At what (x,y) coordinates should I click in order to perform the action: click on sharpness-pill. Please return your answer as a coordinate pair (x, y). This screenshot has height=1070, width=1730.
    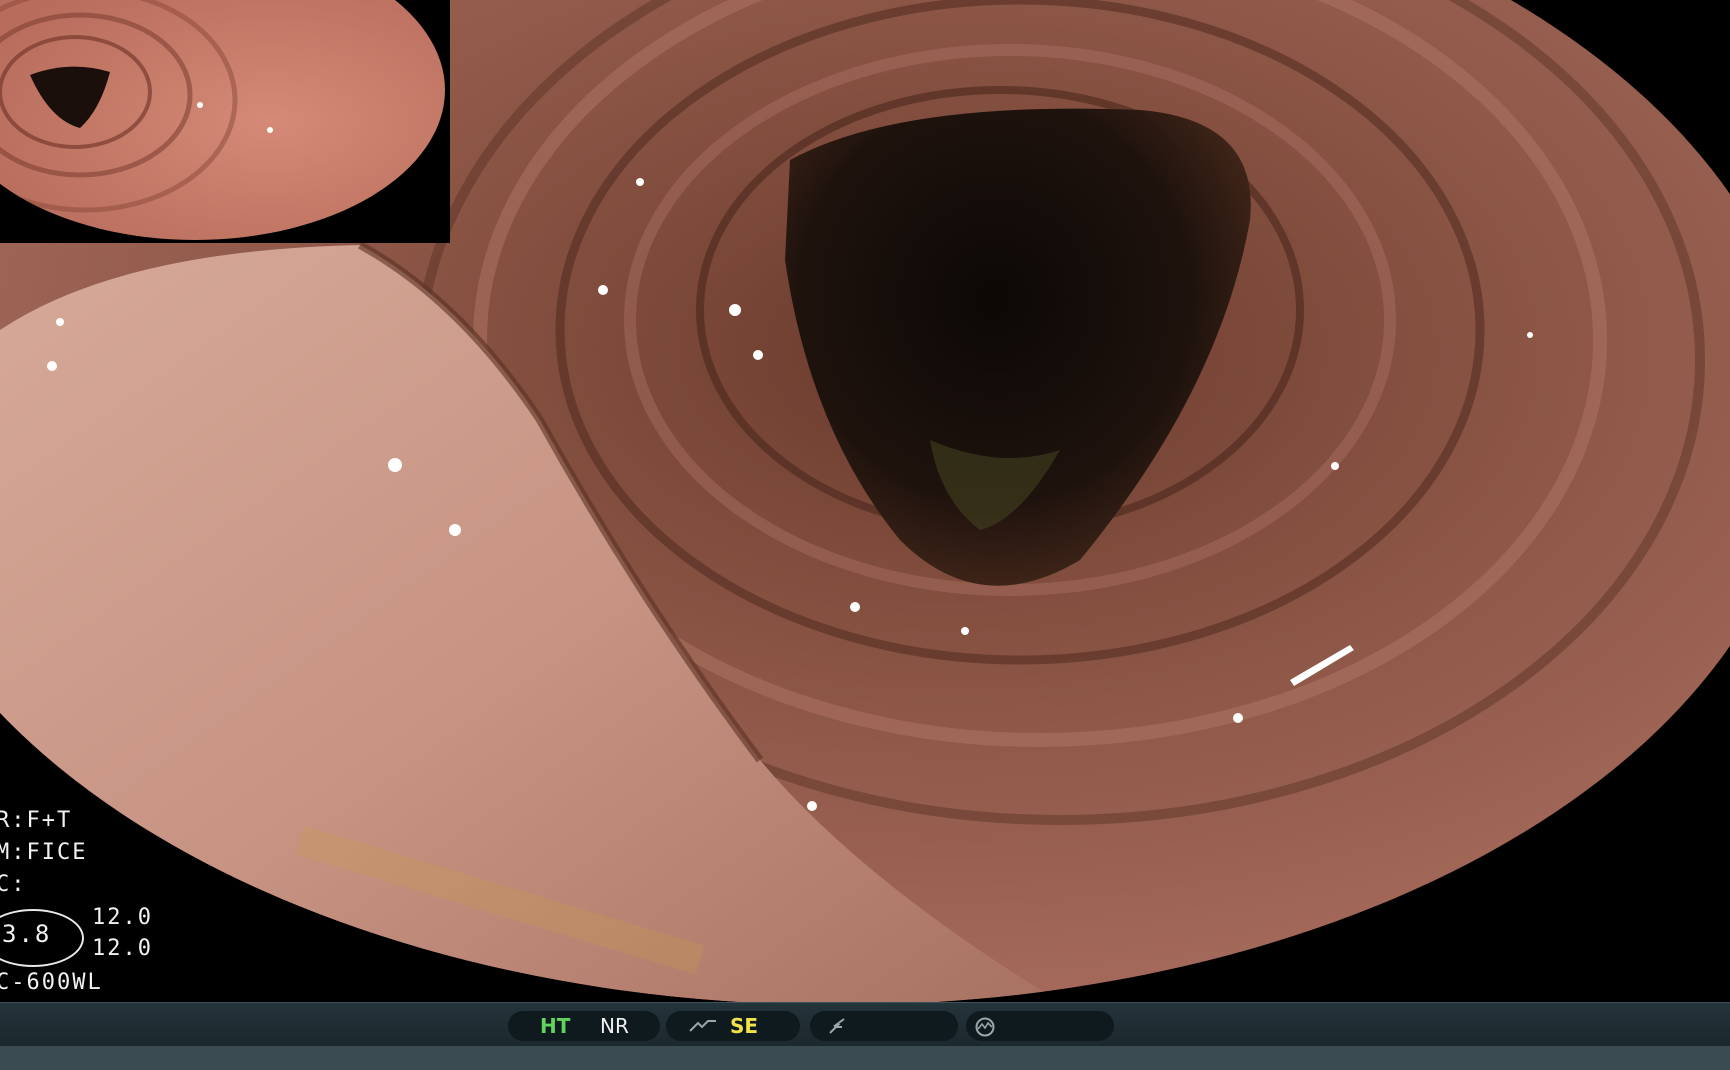
    Looking at the image, I should click on (884, 1026).